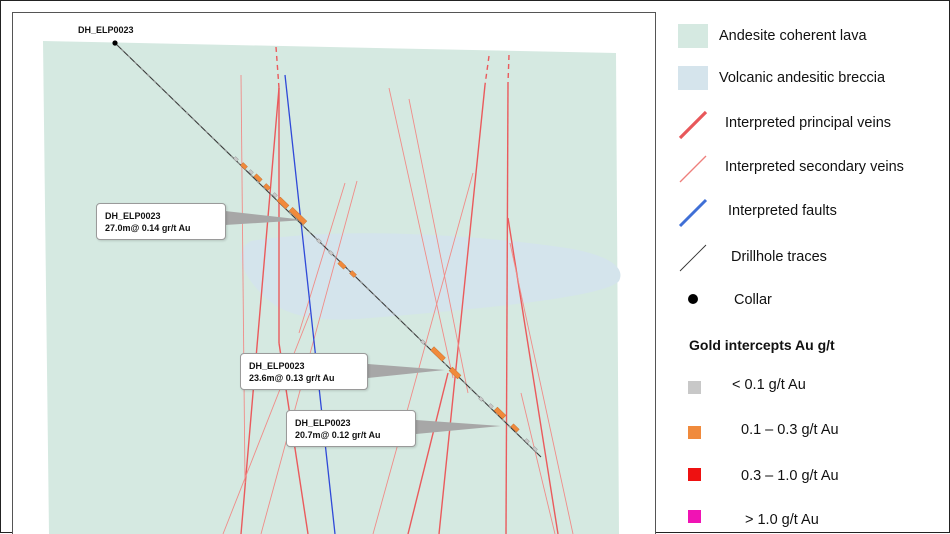 This screenshot has width=950, height=534. What do you see at coordinates (793, 36) in the screenshot?
I see `legend-label: Andesite coherent lava` at bounding box center [793, 36].